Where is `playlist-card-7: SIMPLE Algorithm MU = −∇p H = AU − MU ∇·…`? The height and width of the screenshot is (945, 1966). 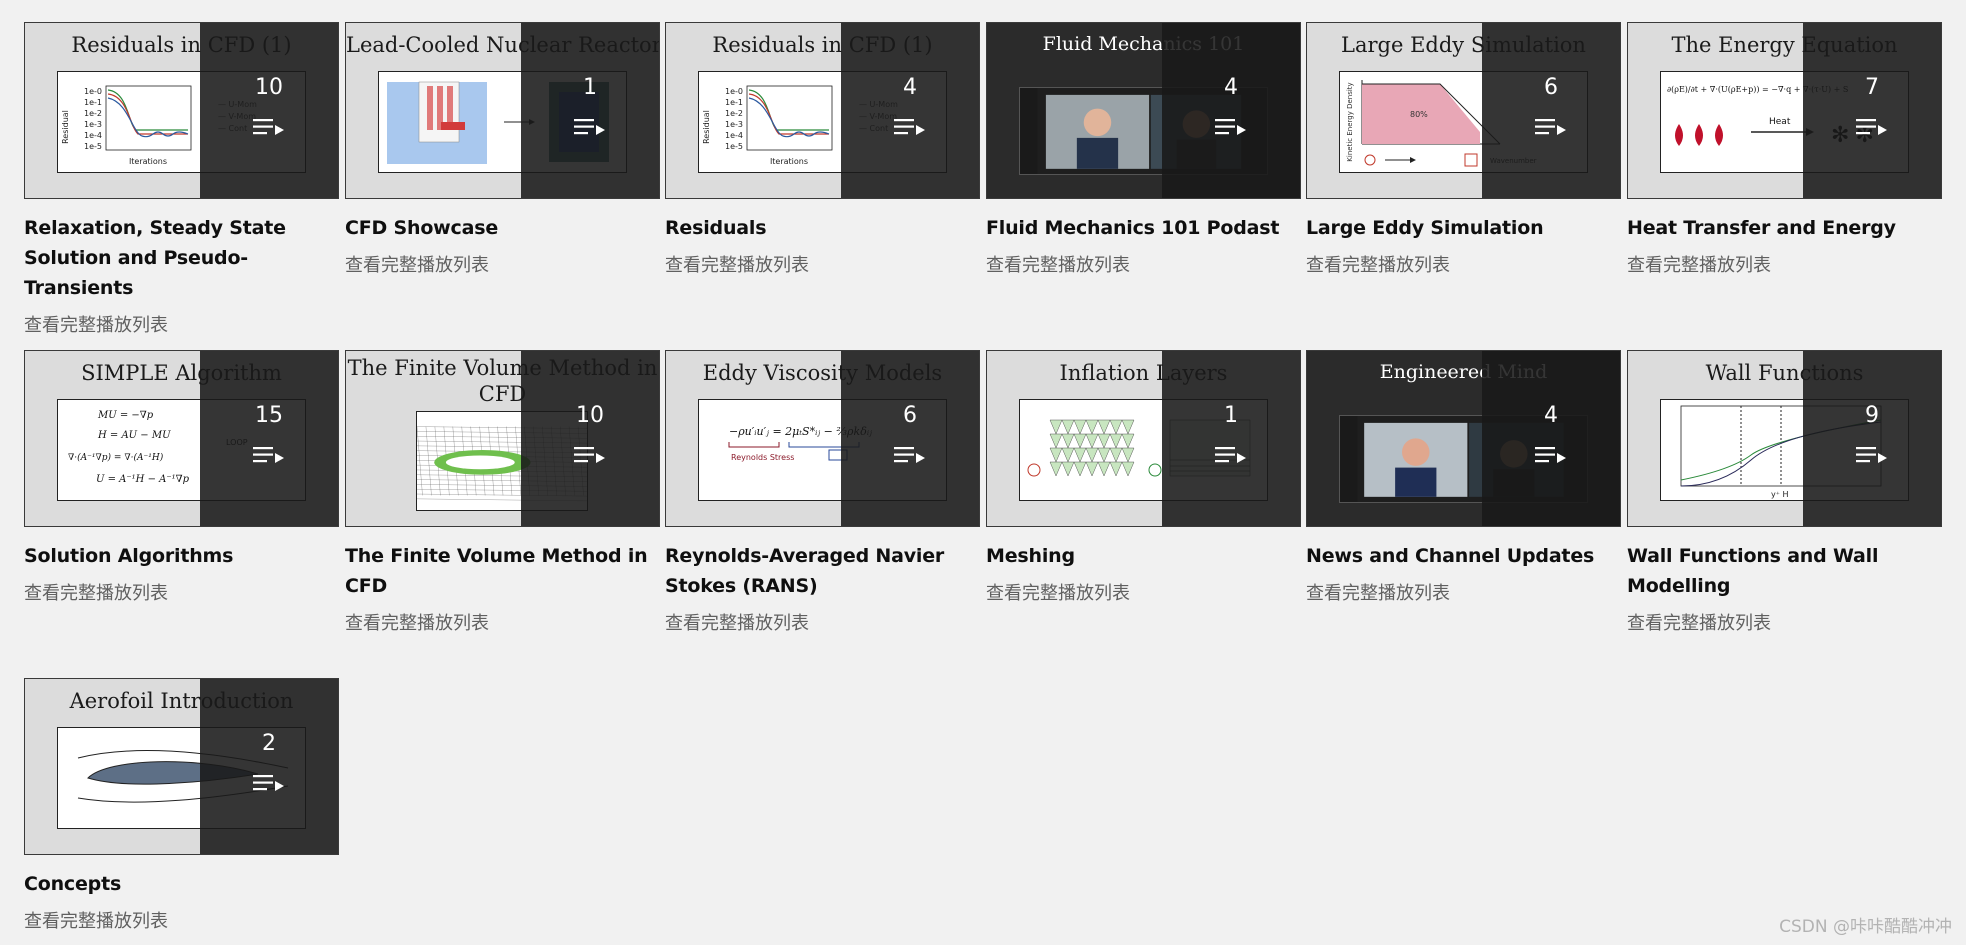
playlist-card-7: SIMPLE Algorithm MU = −∇p H = AU − MU ∇·… is located at coordinates (181, 477).